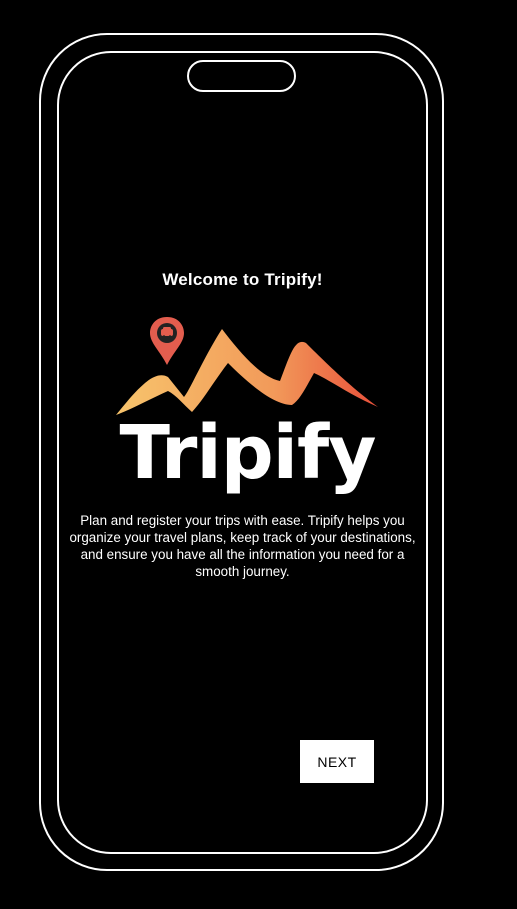 The height and width of the screenshot is (909, 517). What do you see at coordinates (248, 453) in the screenshot?
I see `tripify-logo-text: Tripify` at bounding box center [248, 453].